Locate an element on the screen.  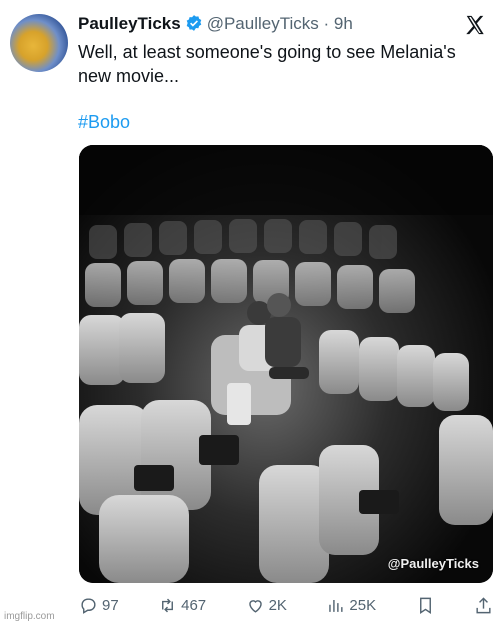
action-bar: 97 467 2K 25K is located at coordinates (286, 605).